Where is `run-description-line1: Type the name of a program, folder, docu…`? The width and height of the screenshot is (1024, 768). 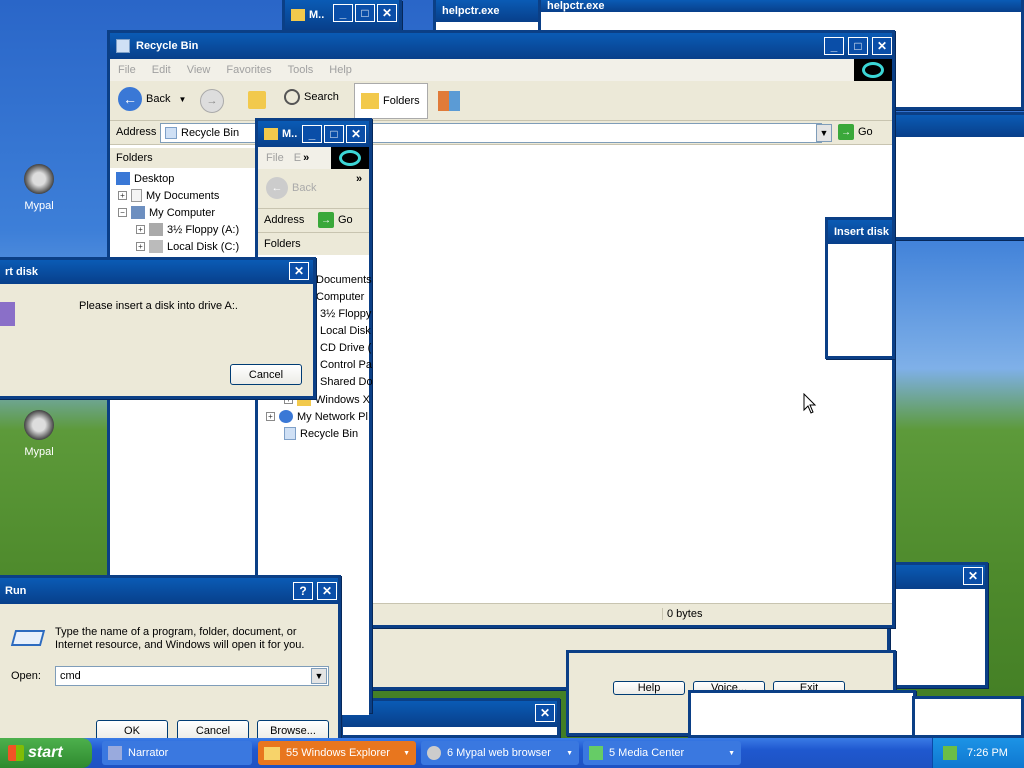
run-description-line1: Type the name of a program, folder, docu… is located at coordinates (176, 632).